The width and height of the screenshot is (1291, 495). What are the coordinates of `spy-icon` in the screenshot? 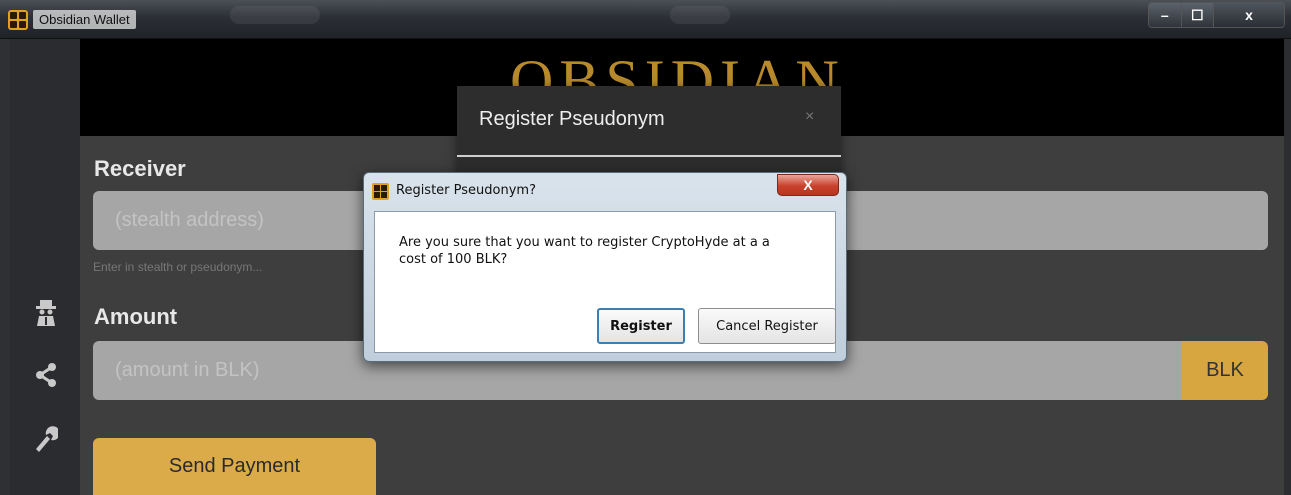 It's located at (46, 313).